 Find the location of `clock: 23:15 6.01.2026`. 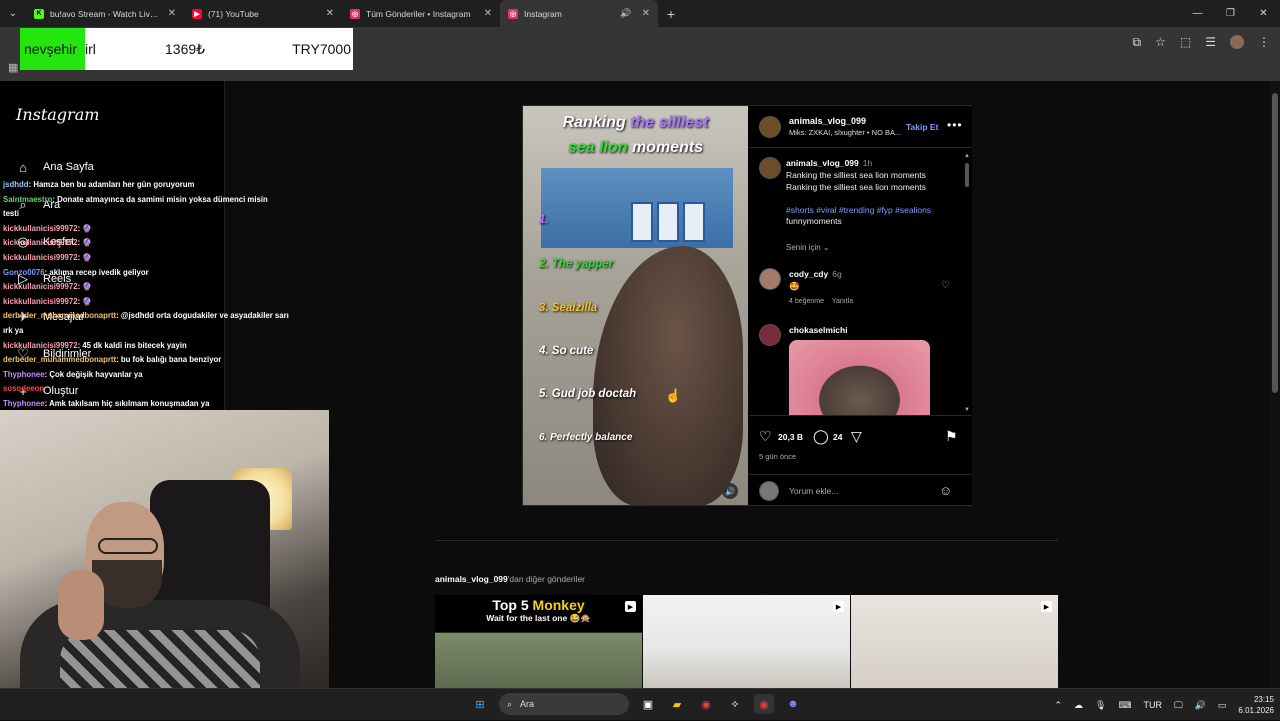

clock: 23:15 6.01.2026 is located at coordinates (1256, 705).